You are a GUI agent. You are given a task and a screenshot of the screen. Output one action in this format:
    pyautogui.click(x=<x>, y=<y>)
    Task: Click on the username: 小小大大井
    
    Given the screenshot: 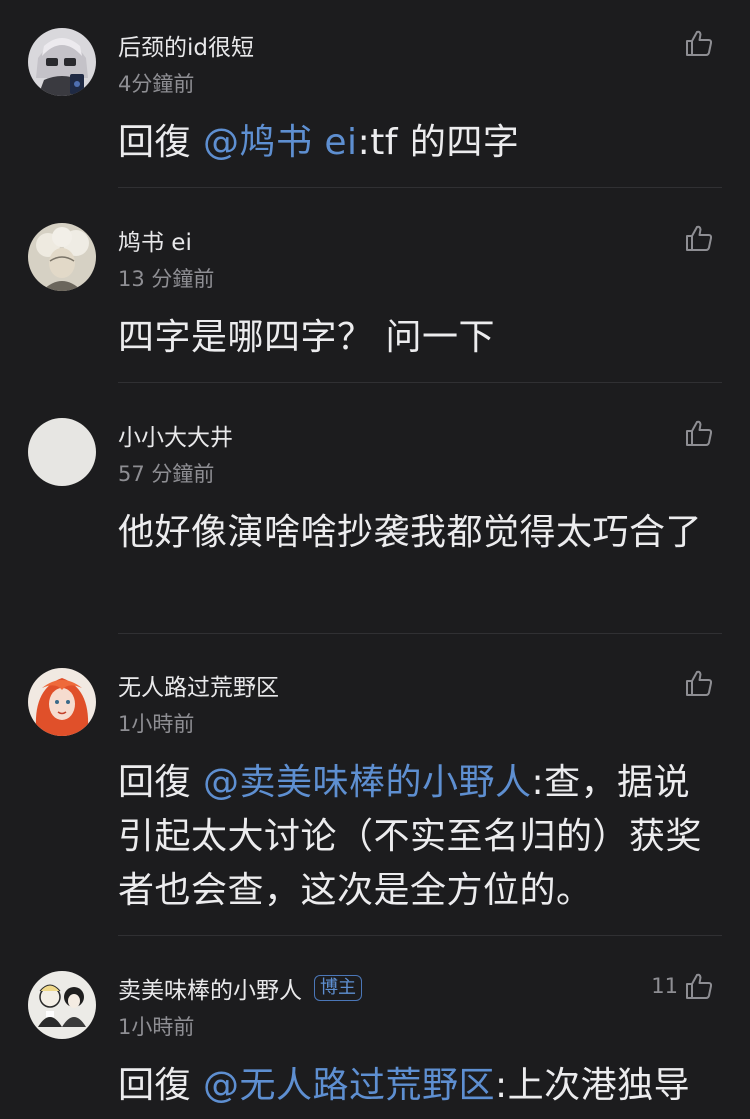 What is the action you would take?
    pyautogui.click(x=175, y=435)
    